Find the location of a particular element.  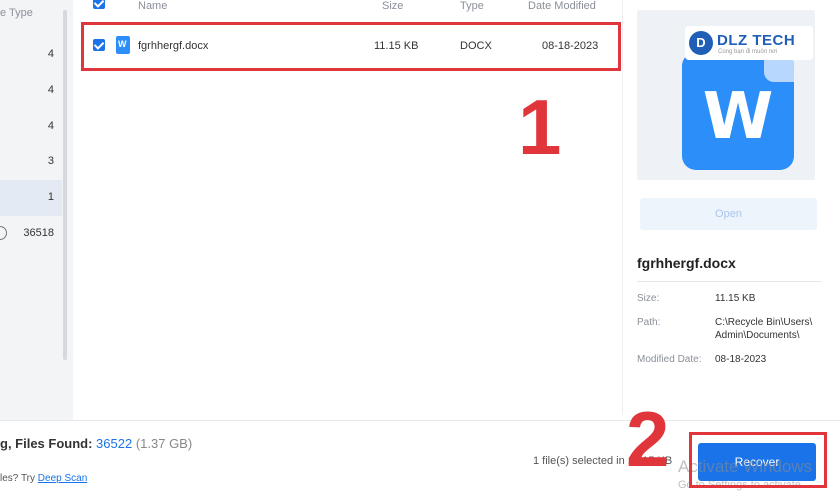

deep-scan-link: Deep Scan is located at coordinates (62, 478).